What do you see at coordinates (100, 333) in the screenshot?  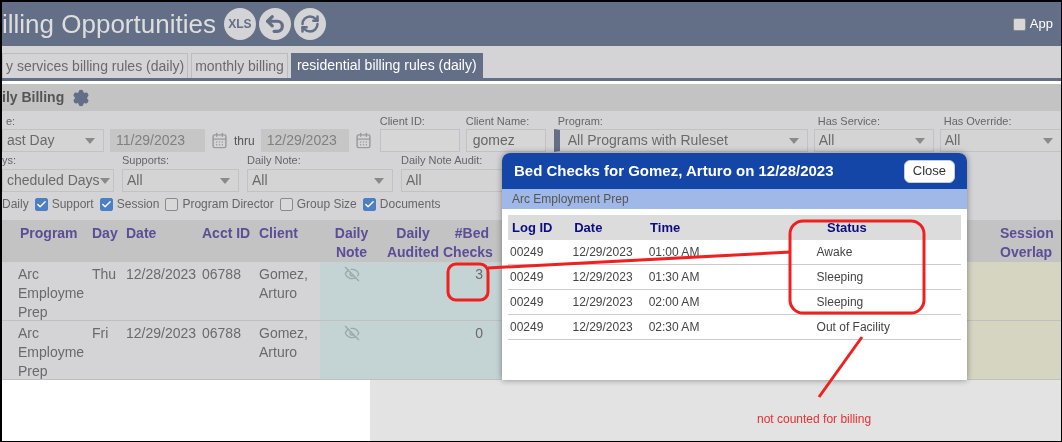 I see `table-cell-text: Fri` at bounding box center [100, 333].